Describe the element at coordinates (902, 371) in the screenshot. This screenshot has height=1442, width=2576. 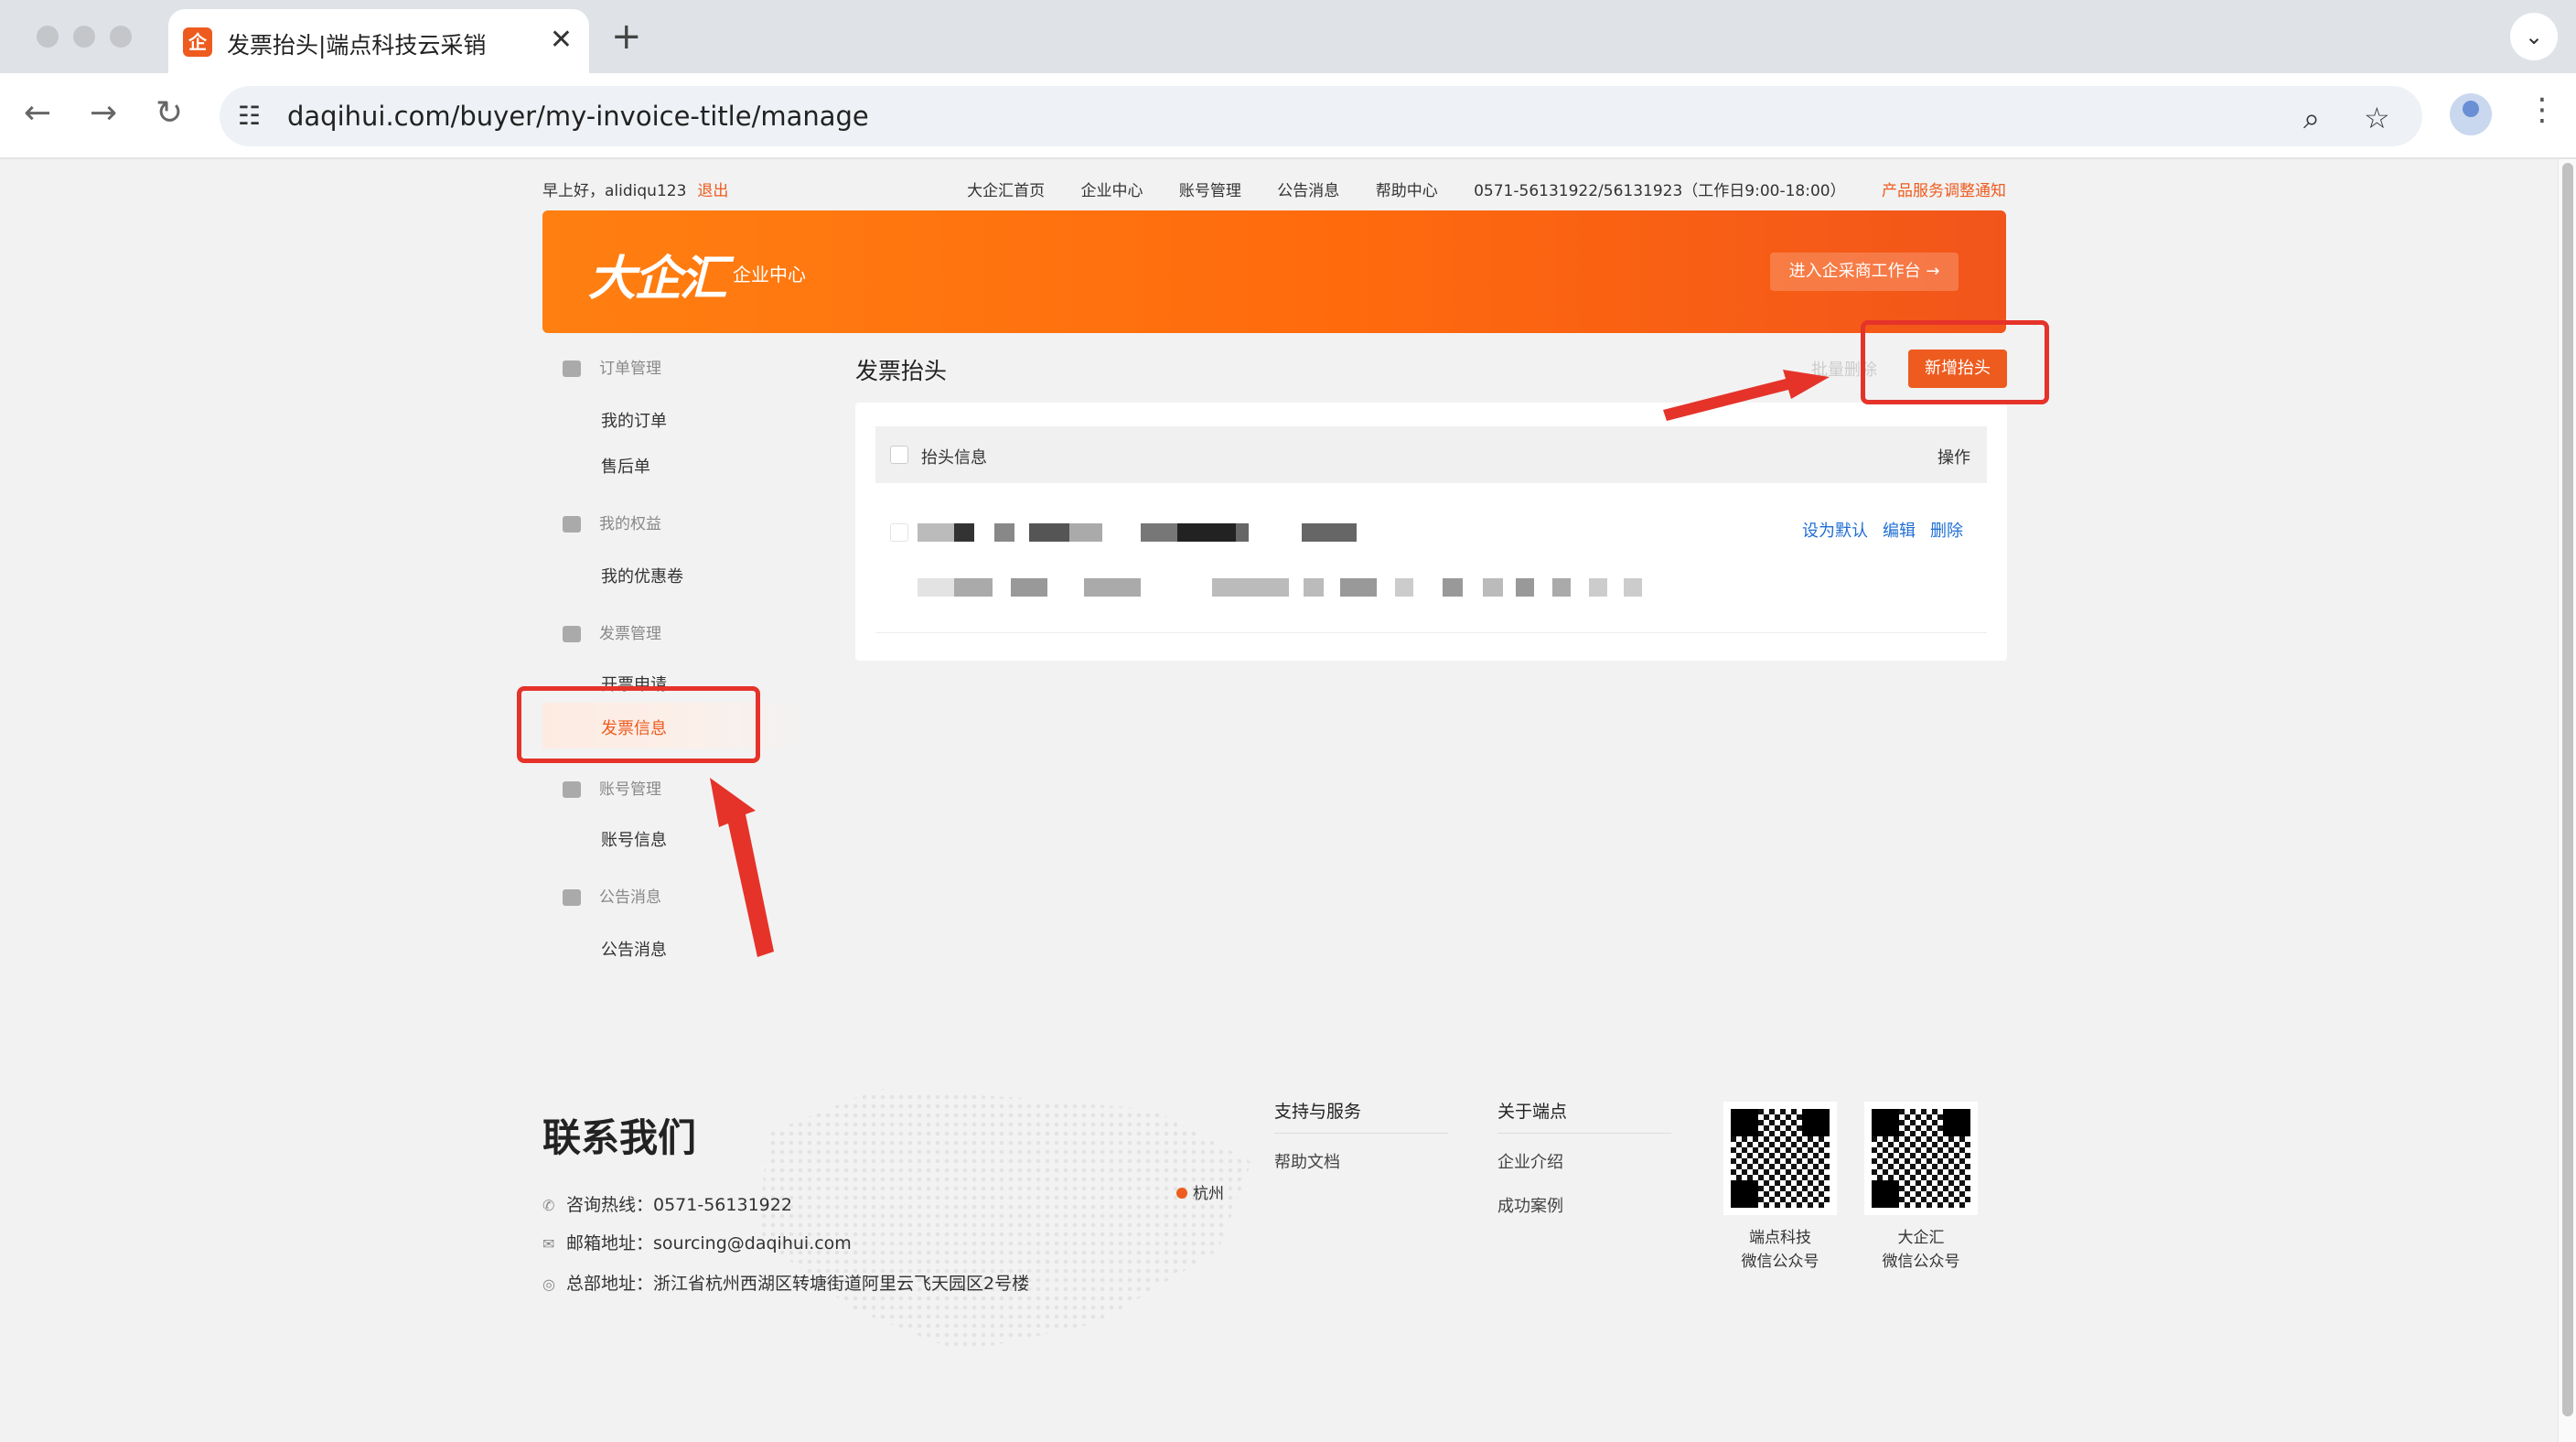
I see `page-title: 发票抬头` at that location.